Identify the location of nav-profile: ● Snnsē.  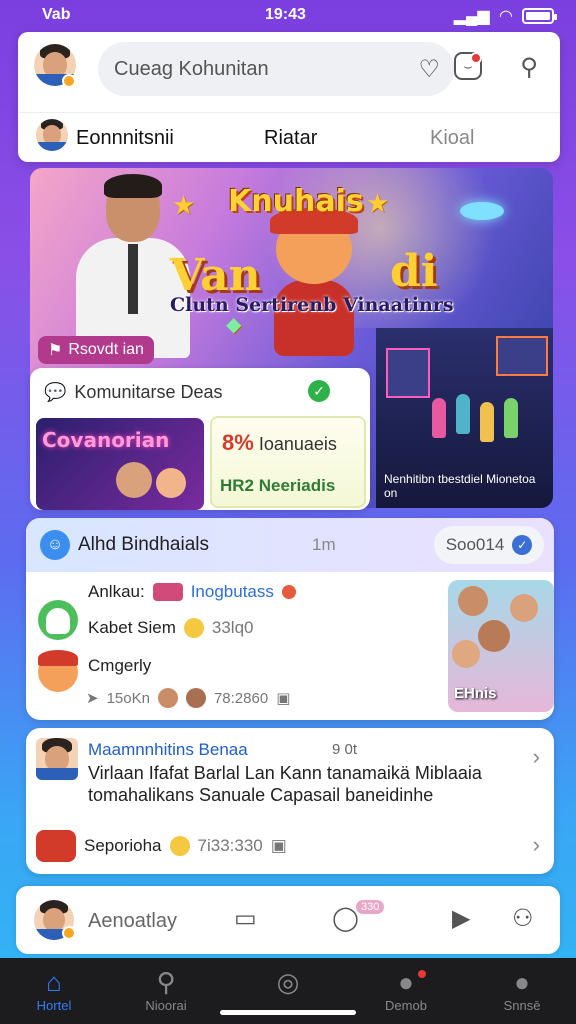
(522, 989).